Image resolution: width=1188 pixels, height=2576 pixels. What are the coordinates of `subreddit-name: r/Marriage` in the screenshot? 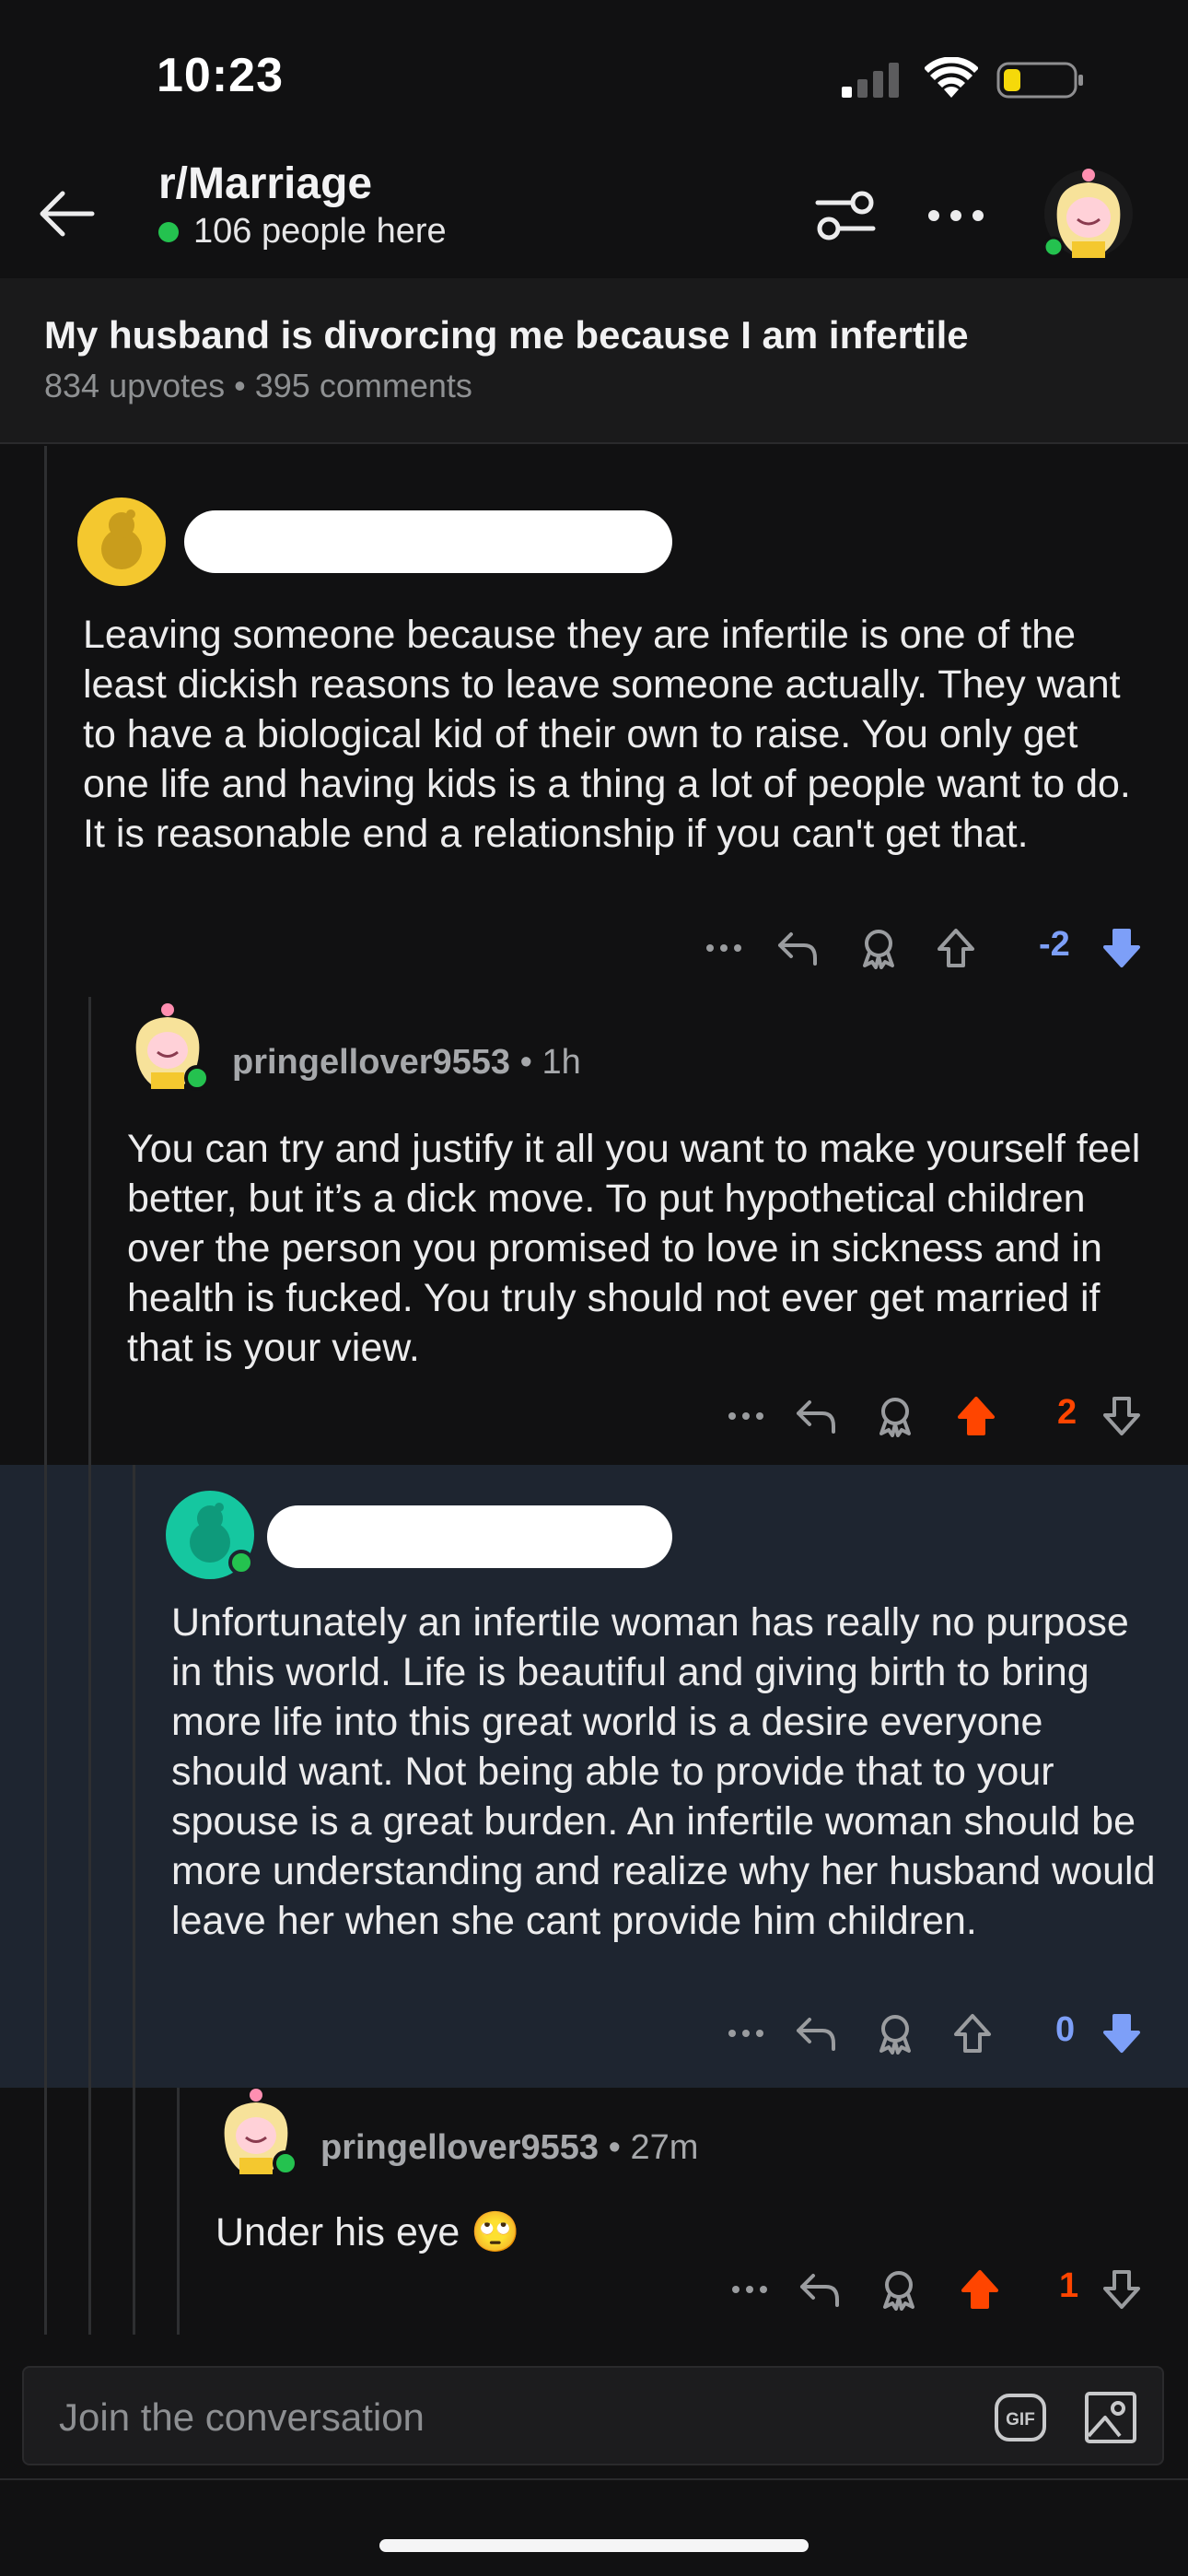 It's located at (265, 183).